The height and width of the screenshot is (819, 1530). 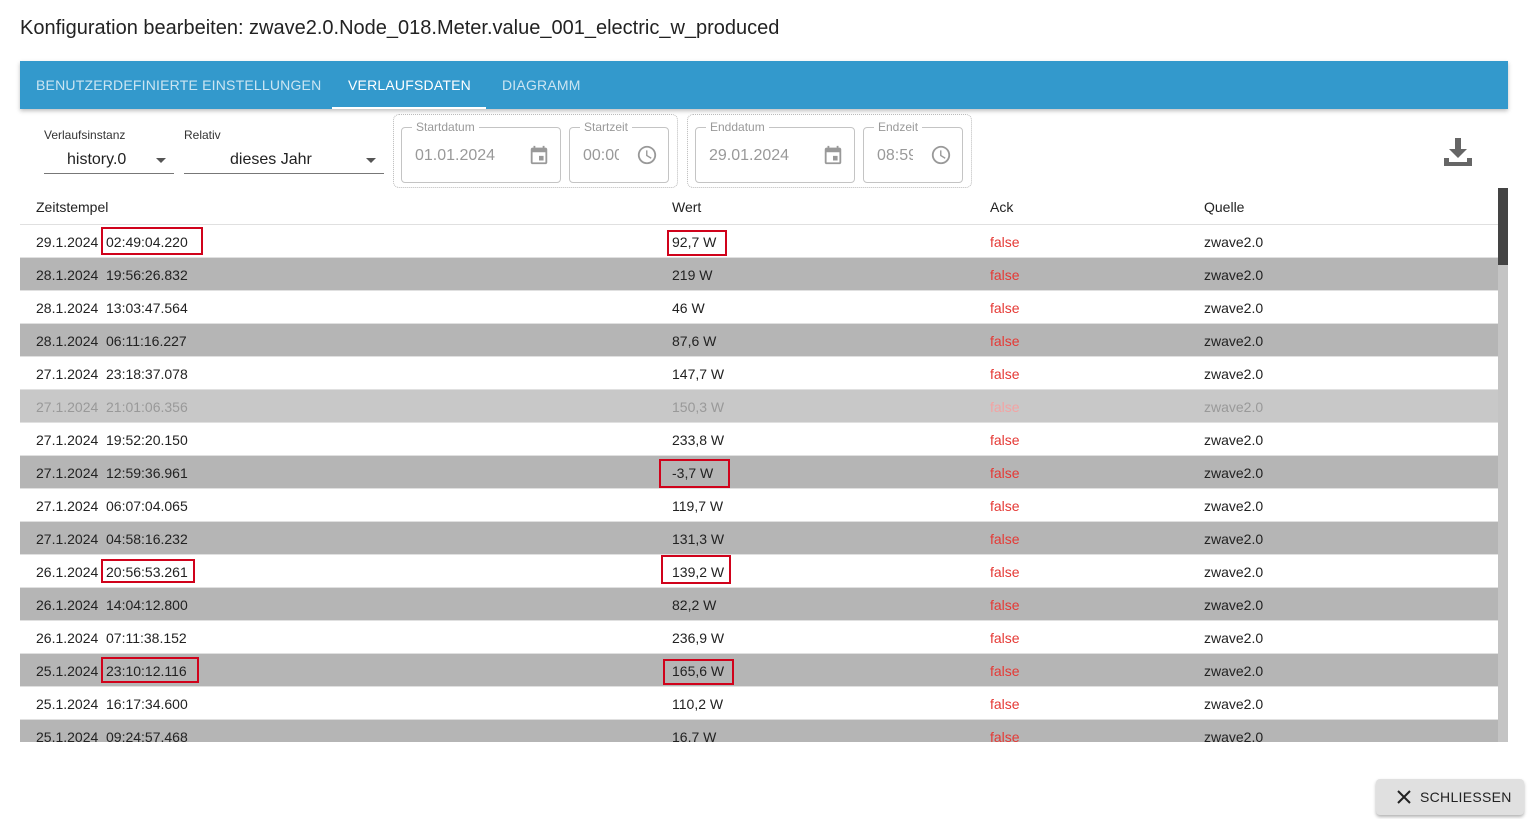 What do you see at coordinates (176, 85) in the screenshot?
I see `tab-custom-settings: BENUTZERDEFINIERTE EINSTELLUNGEN` at bounding box center [176, 85].